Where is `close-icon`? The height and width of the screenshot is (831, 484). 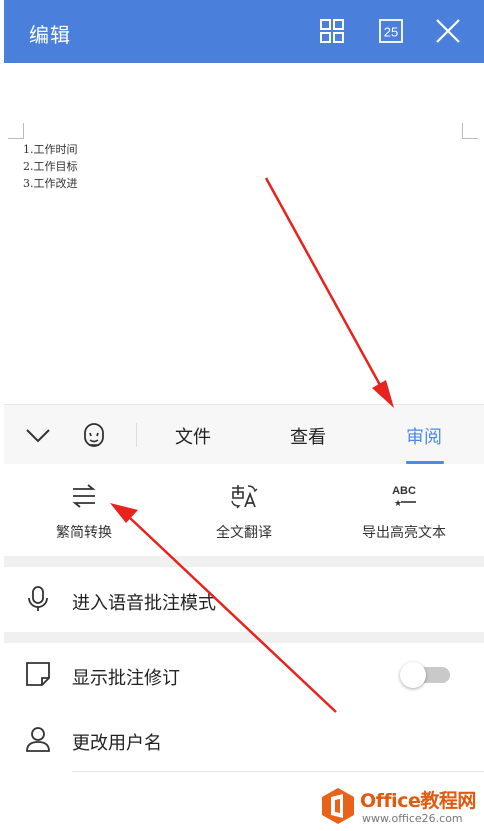
close-icon is located at coordinates (448, 31).